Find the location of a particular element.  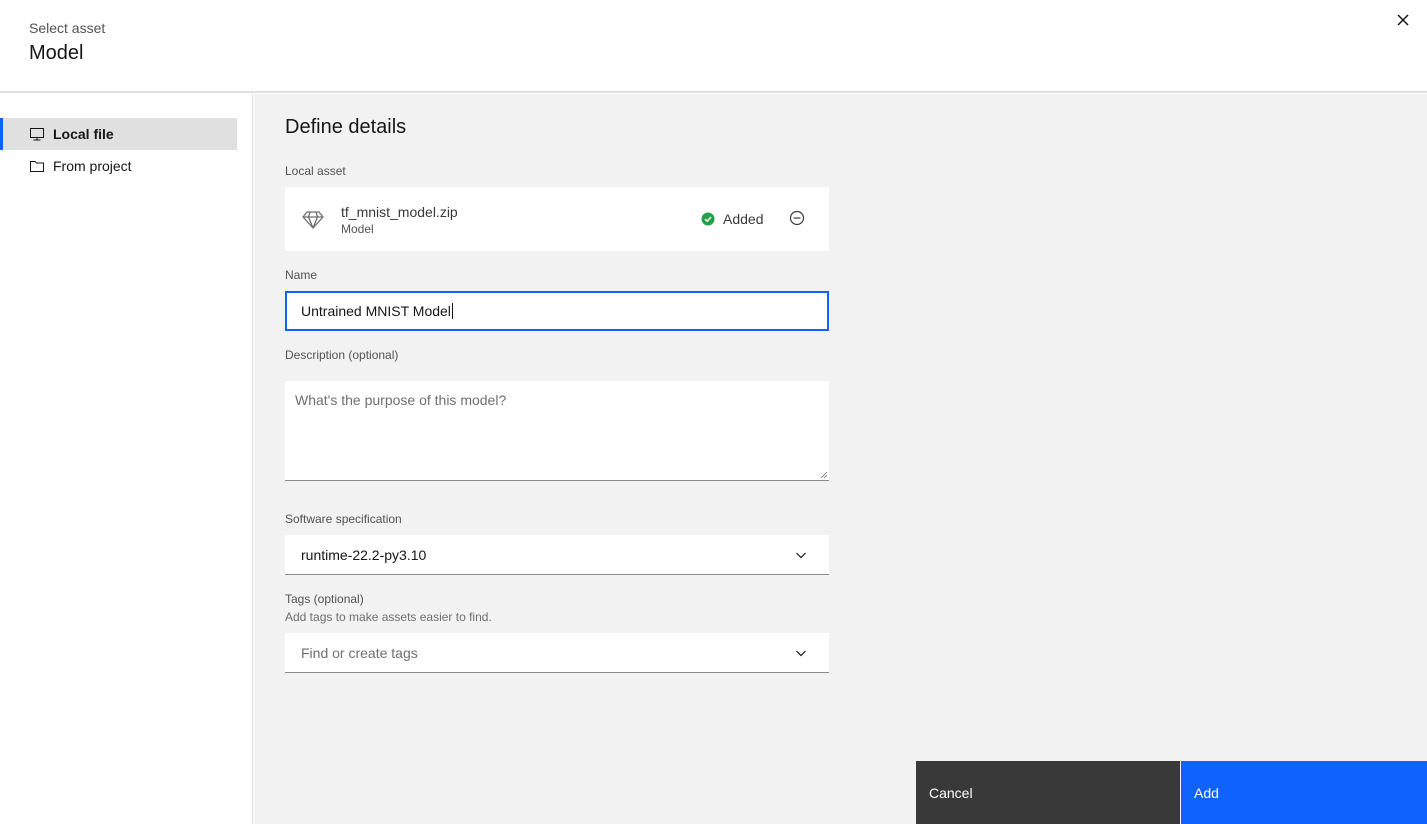

modal-title: Model is located at coordinates (56, 53).